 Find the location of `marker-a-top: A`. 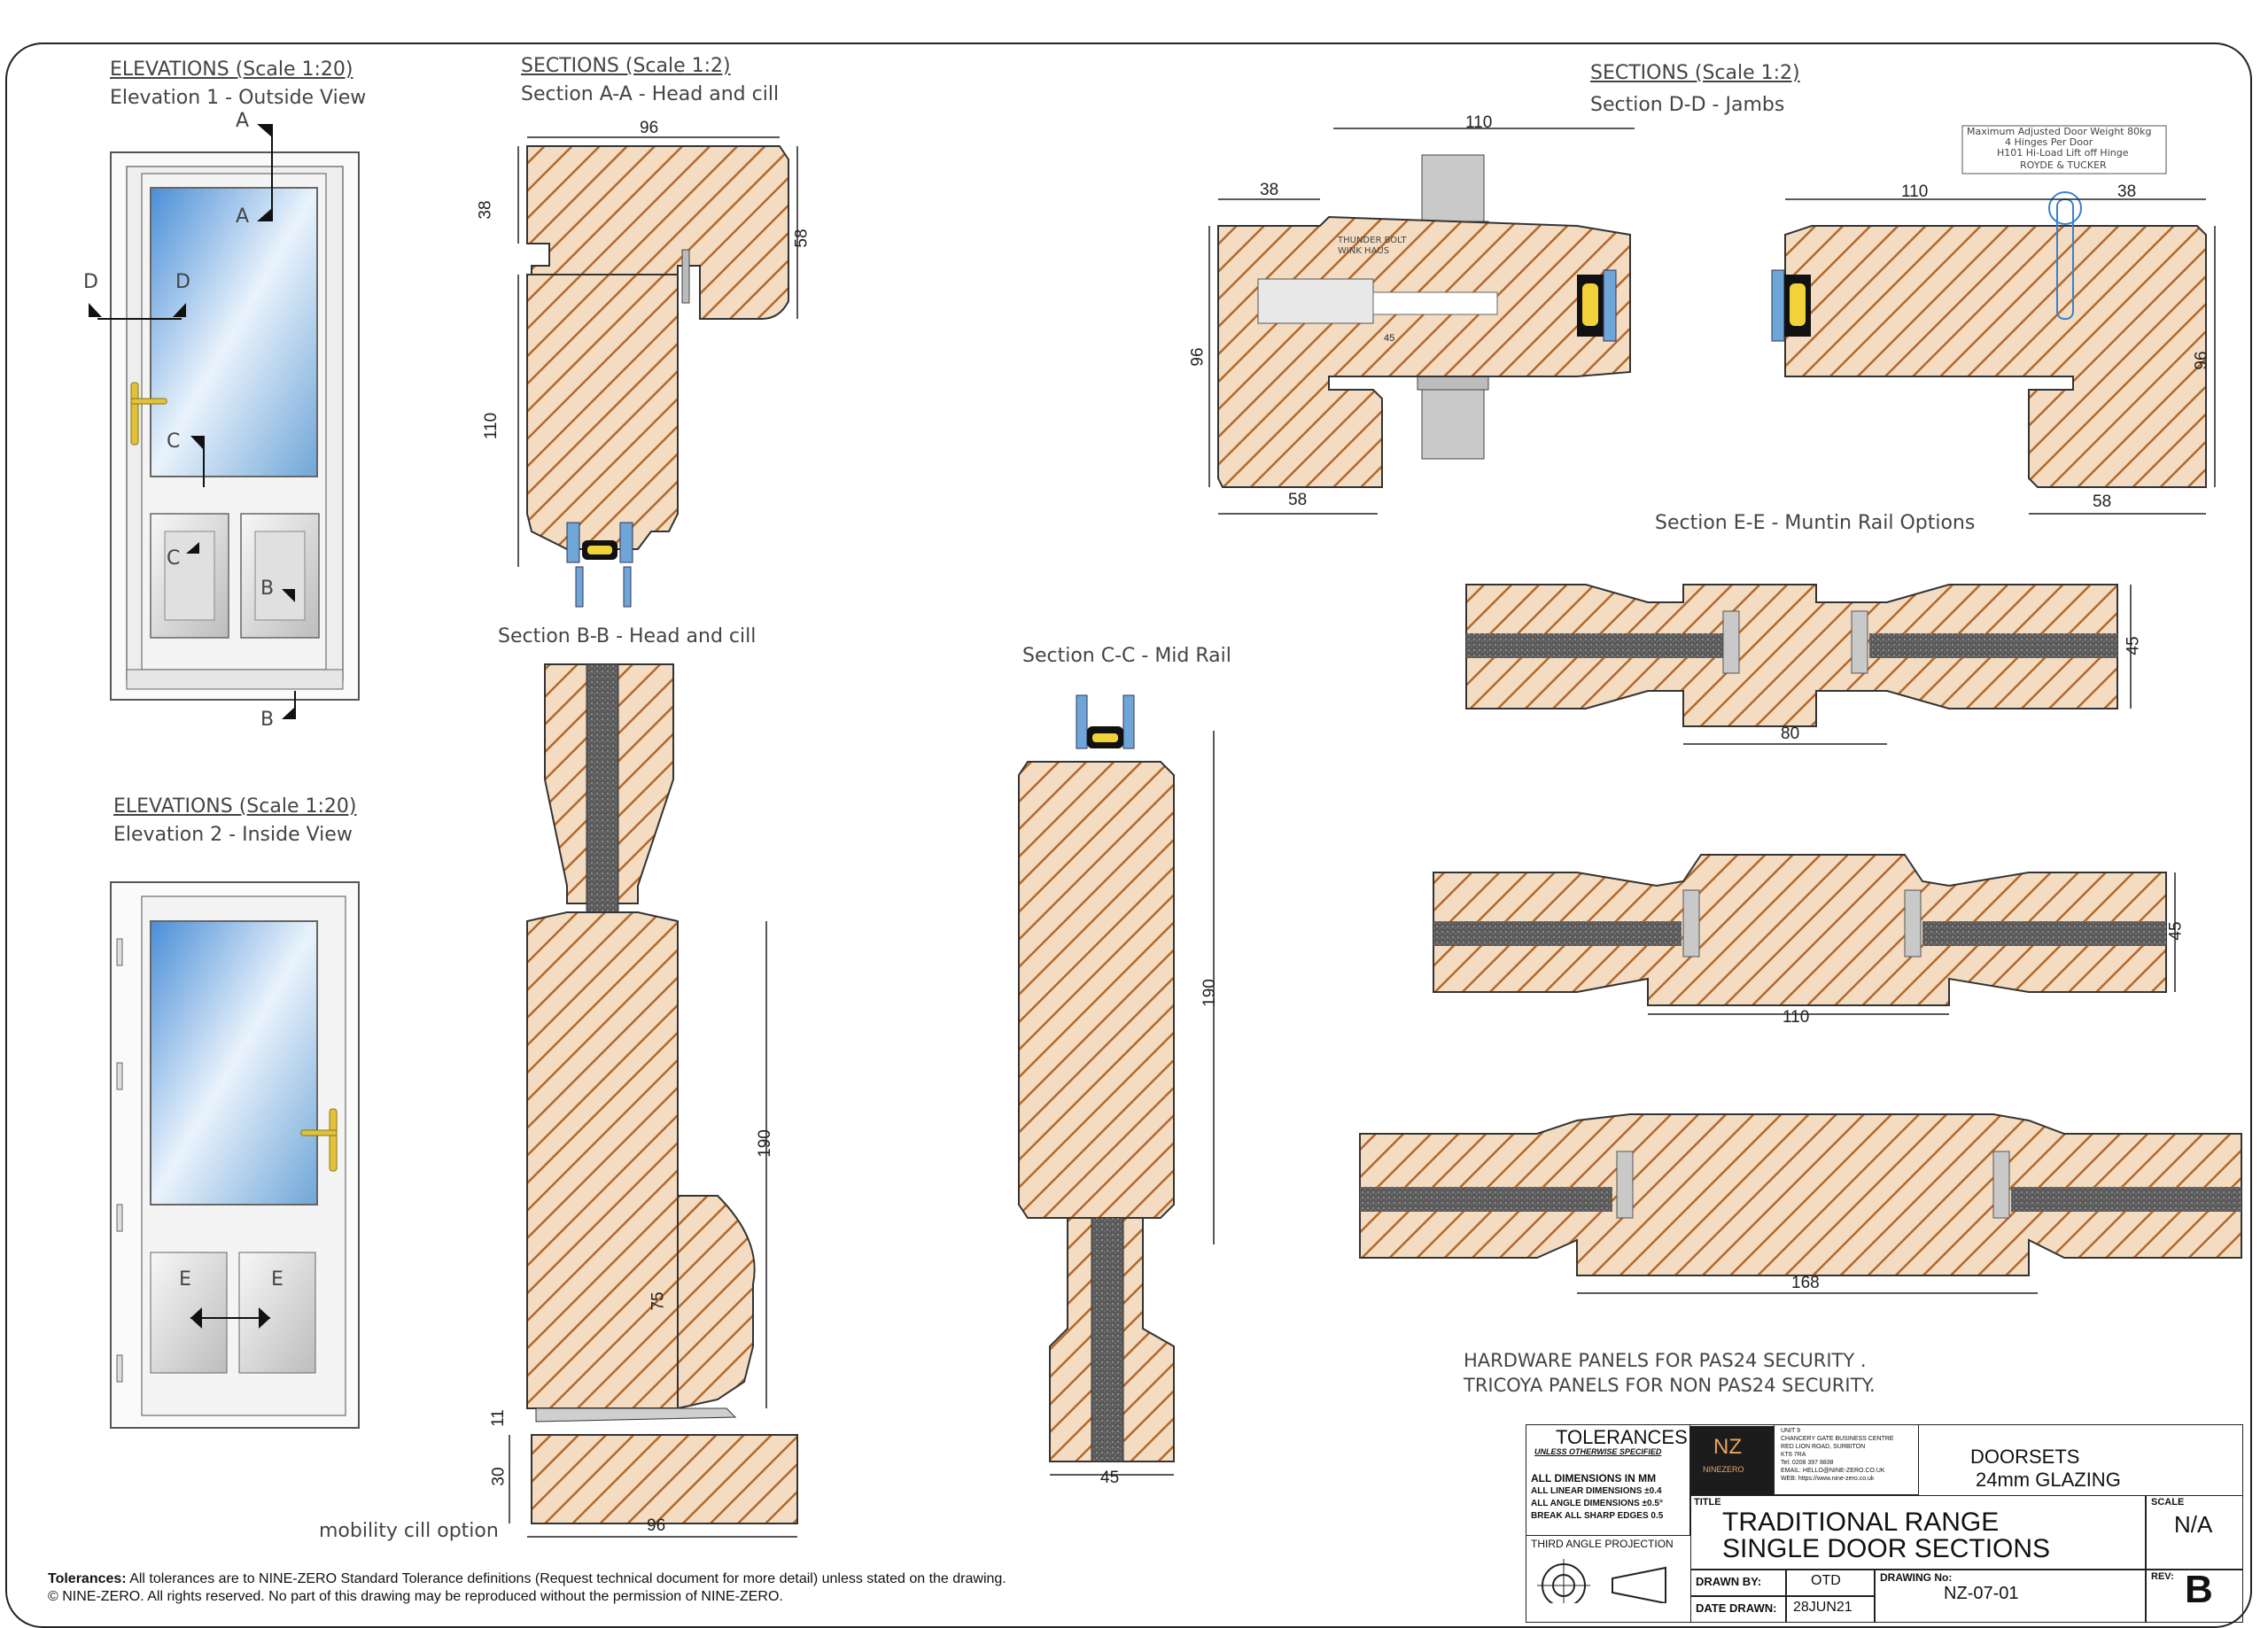

marker-a-top: A is located at coordinates (243, 121).